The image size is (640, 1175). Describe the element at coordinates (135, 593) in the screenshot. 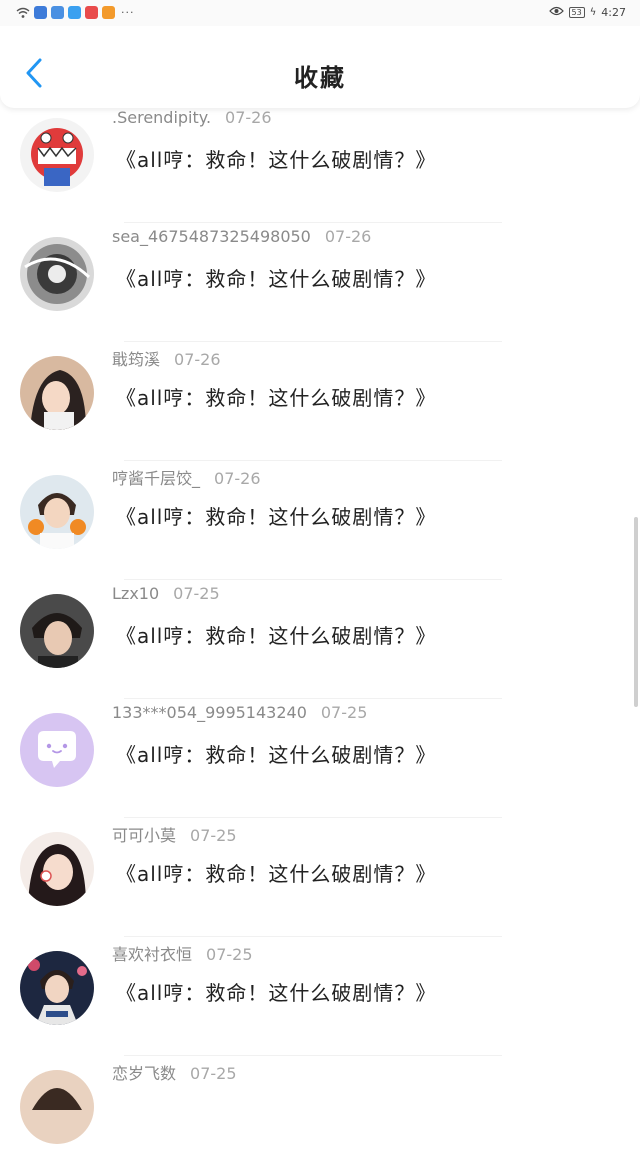

I see `username: Lzx10` at that location.